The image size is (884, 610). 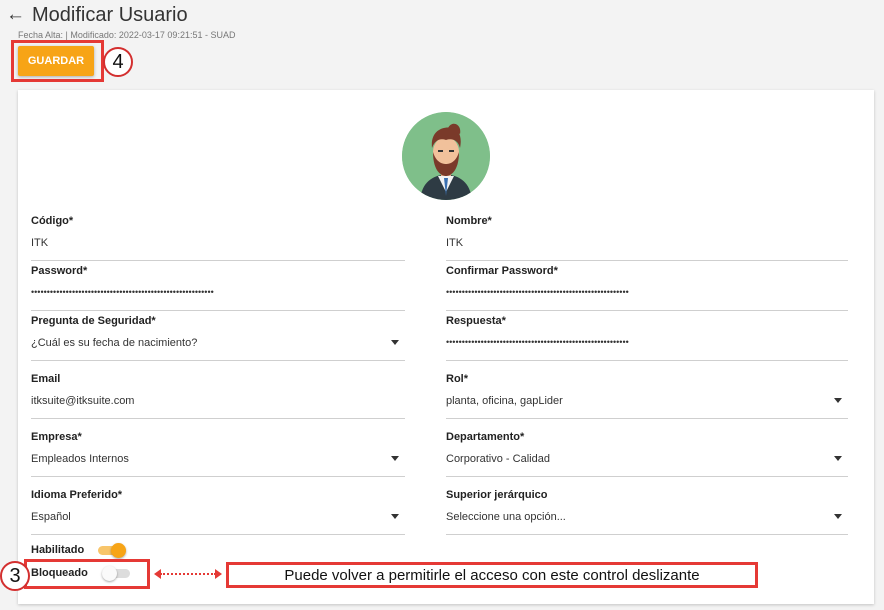 I want to click on blocked-toggle-row: Bloqueado, so click(x=80, y=573).